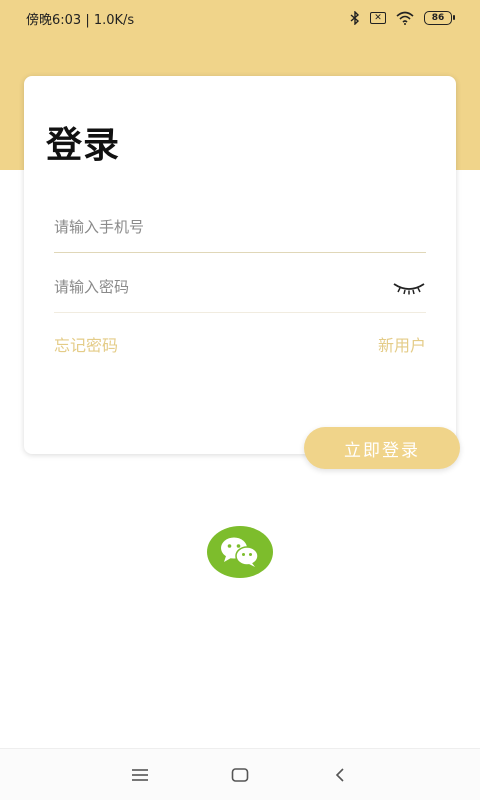 This screenshot has height=800, width=480. I want to click on eye-closed-icon, so click(409, 287).